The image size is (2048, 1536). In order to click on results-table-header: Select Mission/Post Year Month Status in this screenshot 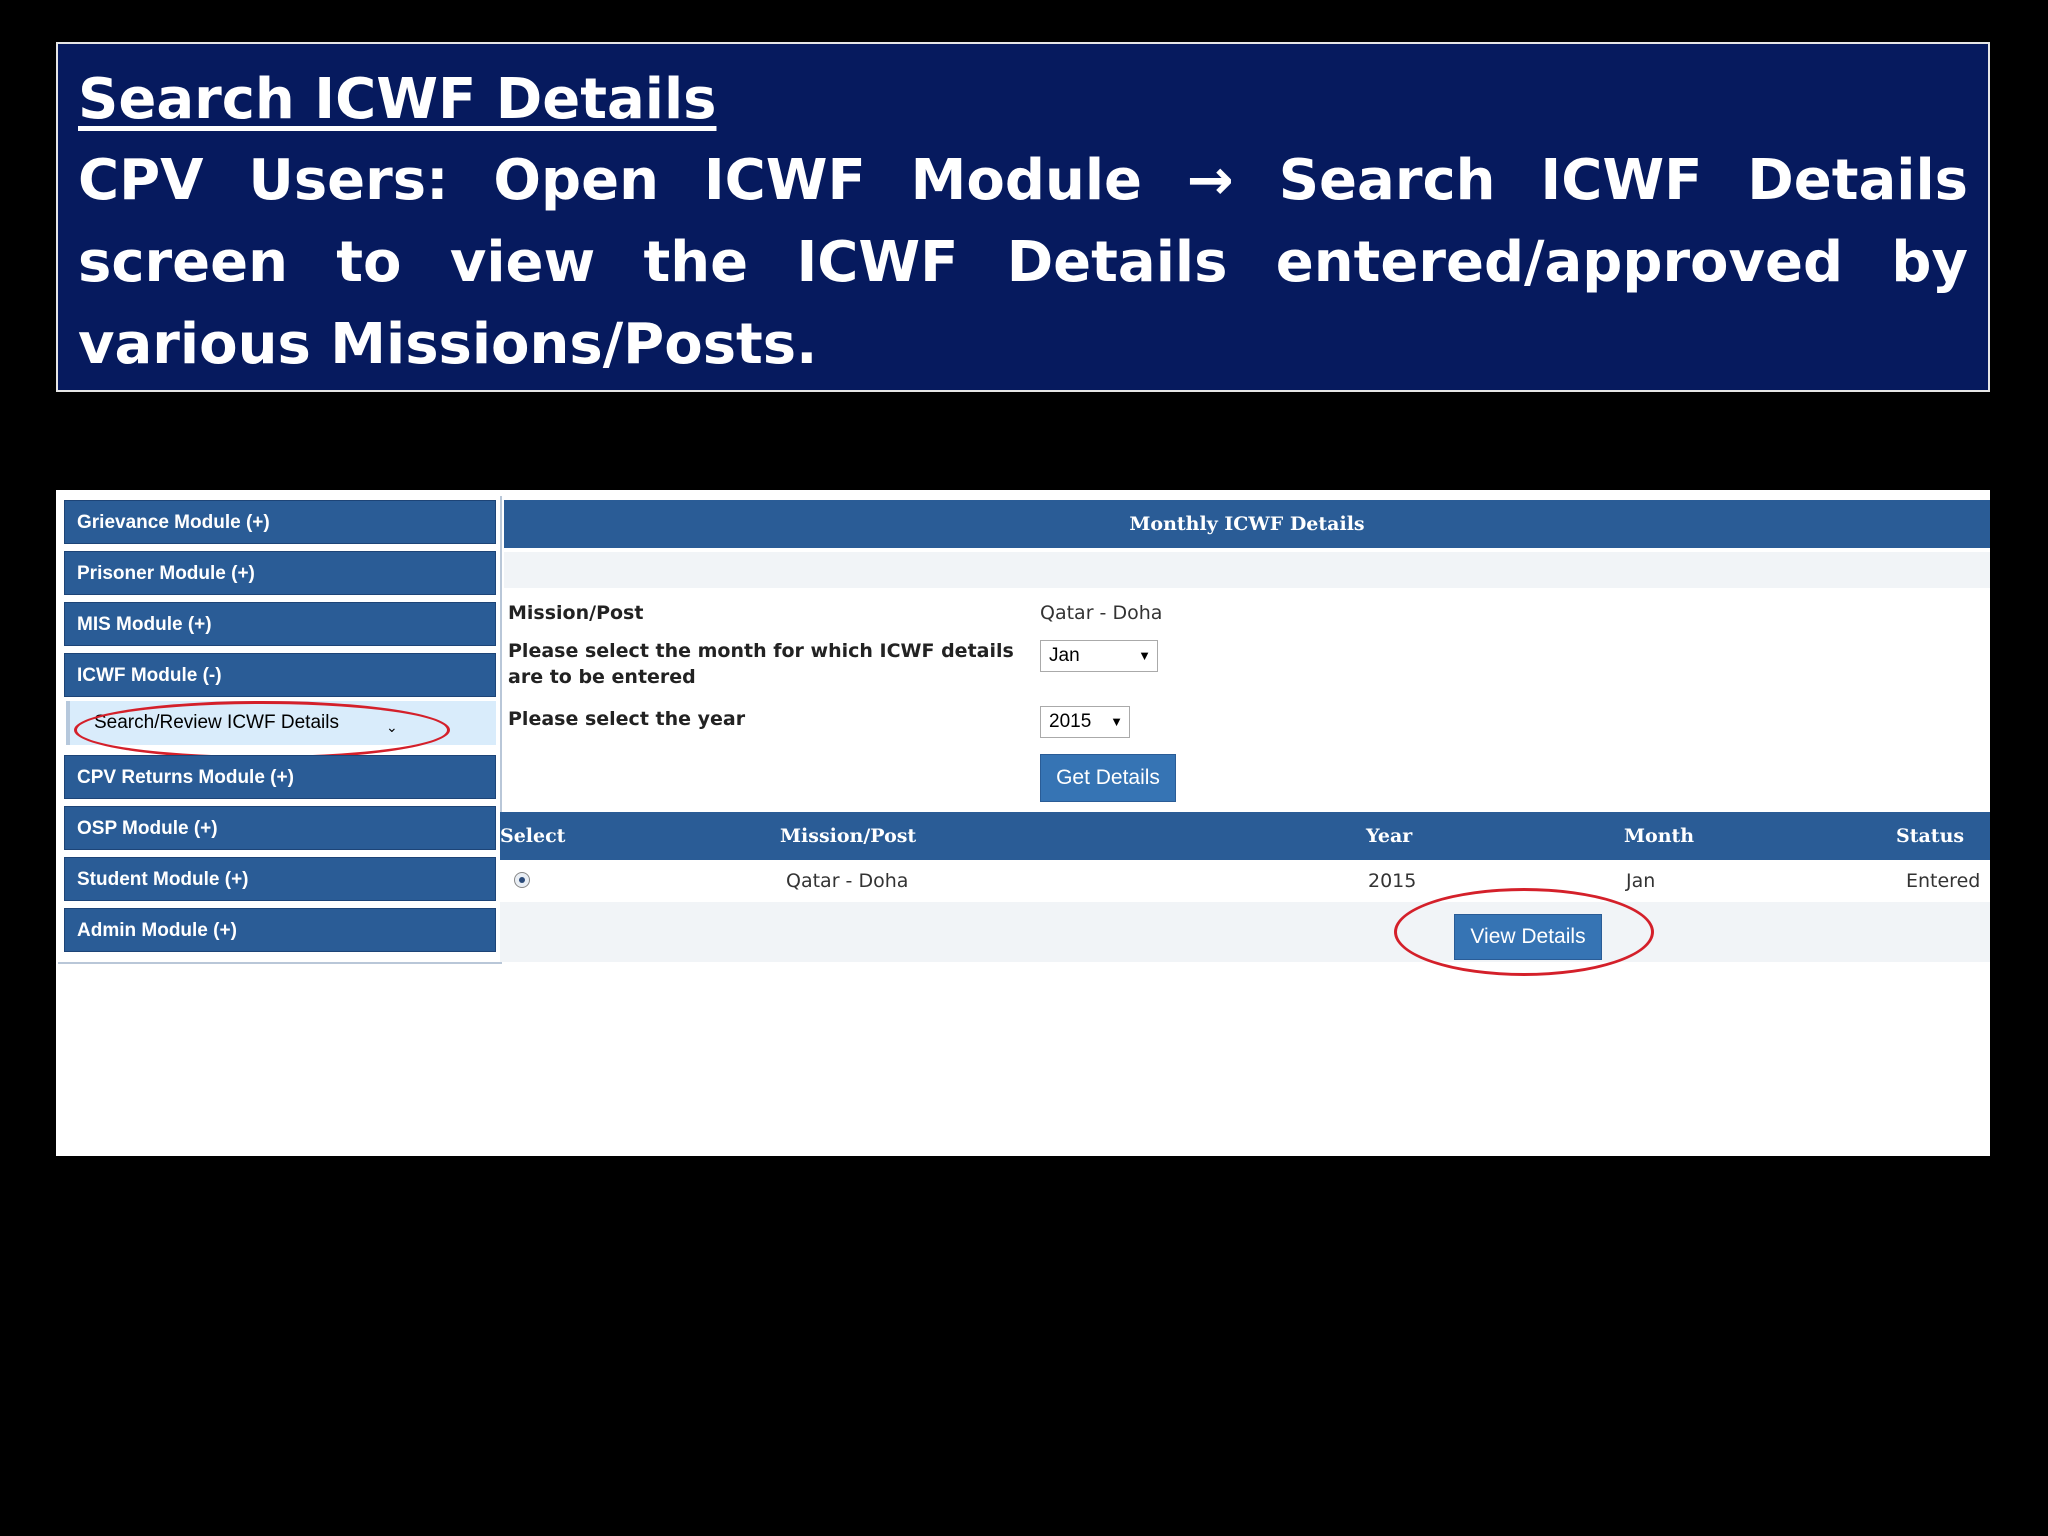, I will do `click(1245, 836)`.